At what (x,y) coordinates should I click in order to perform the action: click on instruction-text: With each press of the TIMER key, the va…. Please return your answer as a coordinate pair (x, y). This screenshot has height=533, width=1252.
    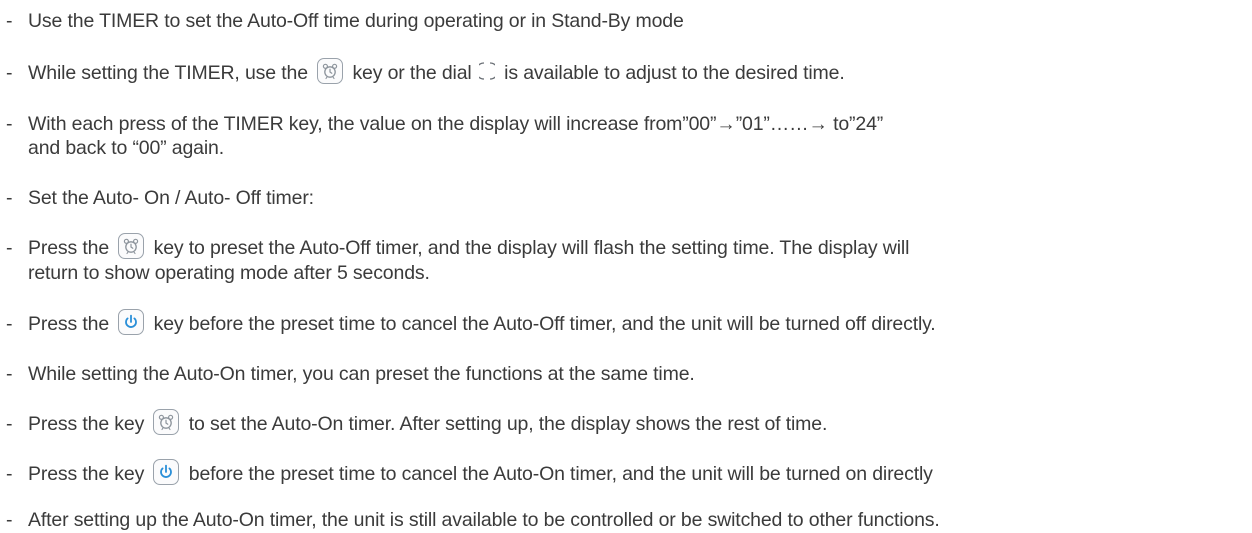
    Looking at the image, I should click on (456, 124).